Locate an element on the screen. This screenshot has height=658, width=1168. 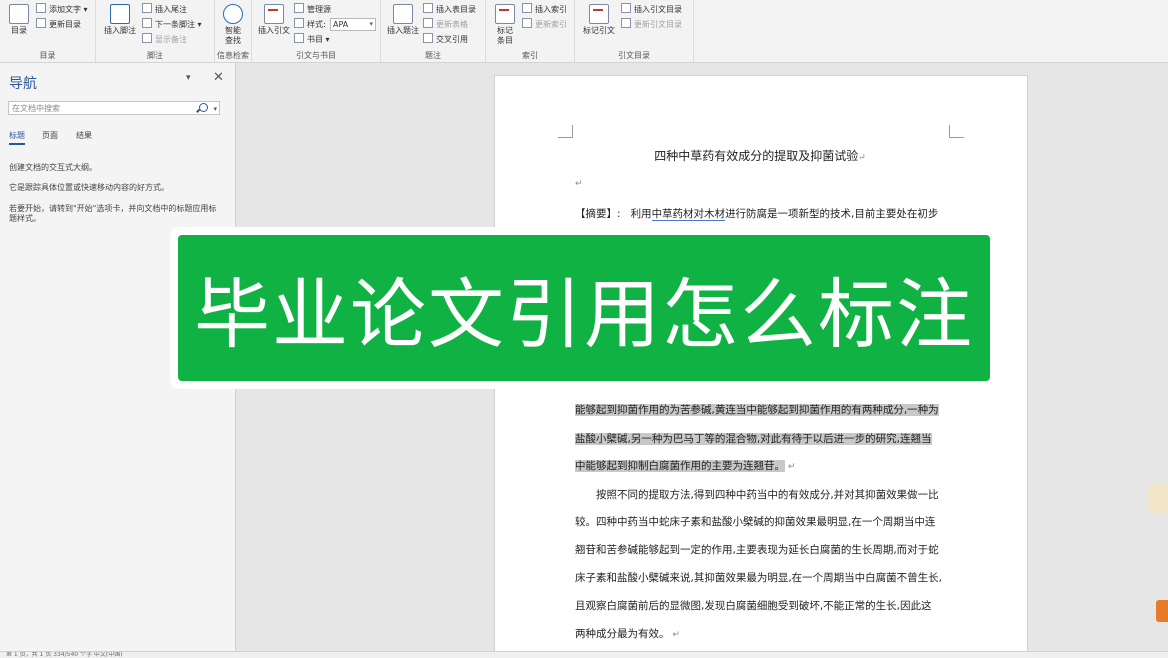
toc-label: 目录 is located at coordinates (19, 30).